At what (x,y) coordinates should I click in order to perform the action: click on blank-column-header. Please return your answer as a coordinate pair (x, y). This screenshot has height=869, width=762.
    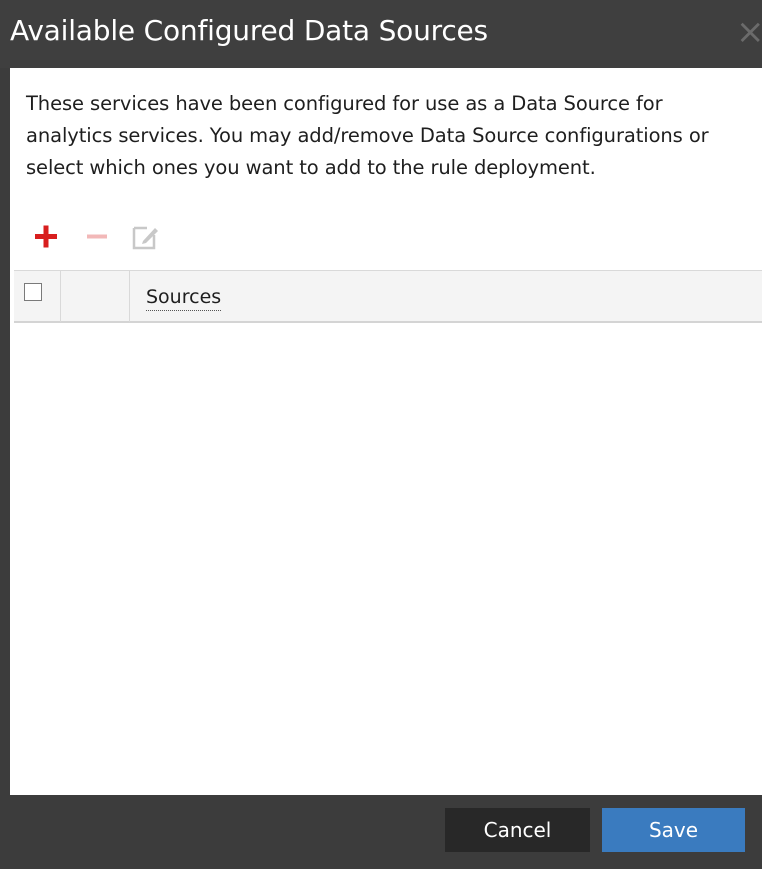
    Looking at the image, I should click on (95, 296).